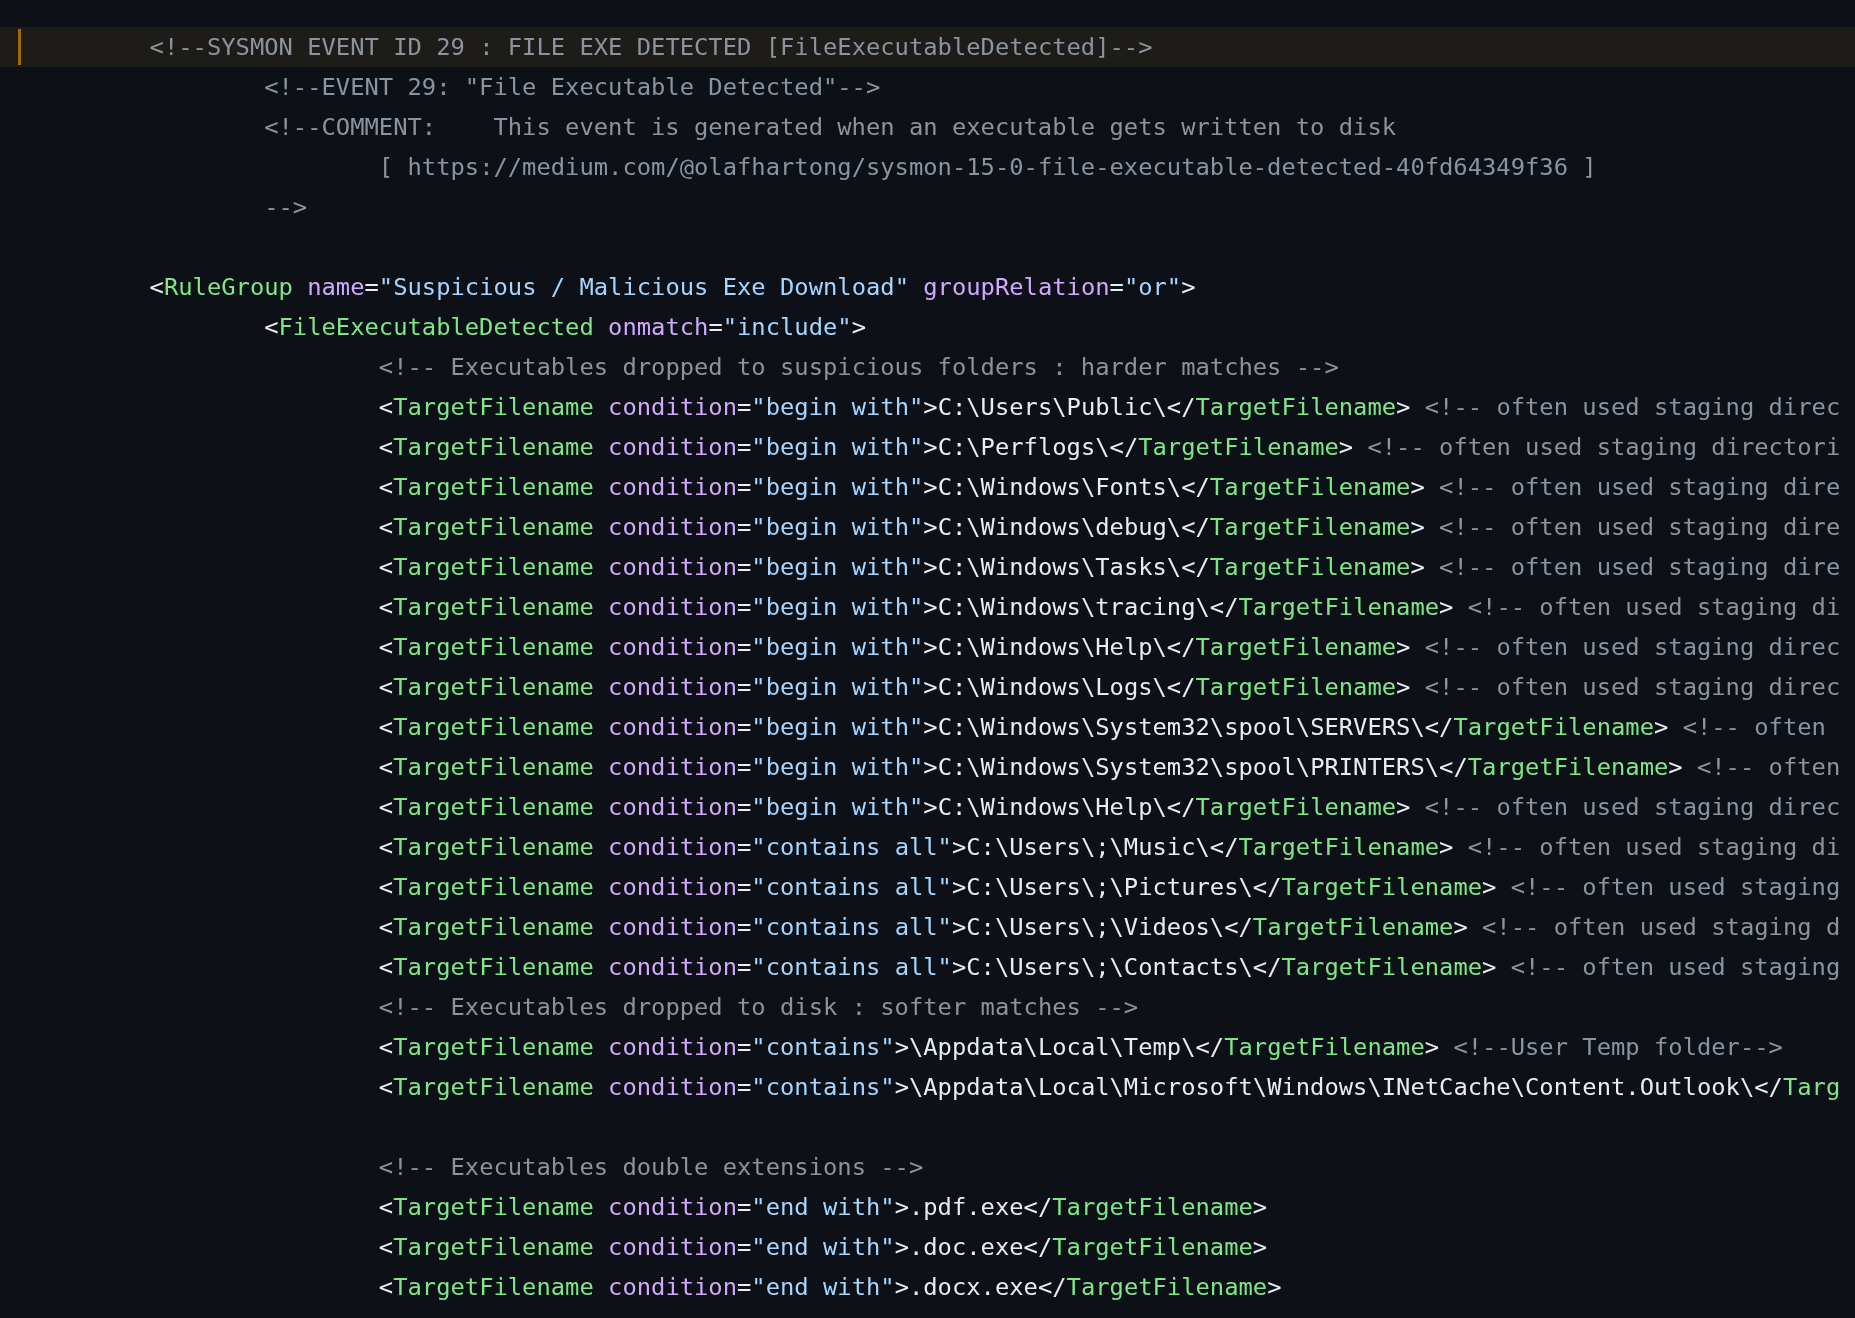 The image size is (1855, 1318). Describe the element at coordinates (1109, 887) in the screenshot. I see `code-line: <TargetFilename condition="contains all">C:\Users\;\Pictures\</TargetFilename> <!-- often used staging` at that location.